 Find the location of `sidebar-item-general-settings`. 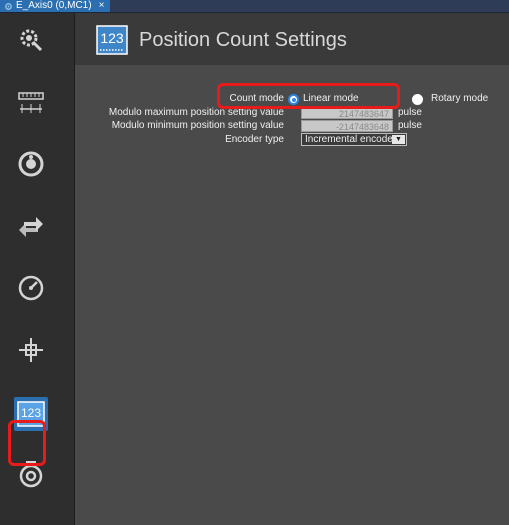

sidebar-item-general-settings is located at coordinates (31, 40).